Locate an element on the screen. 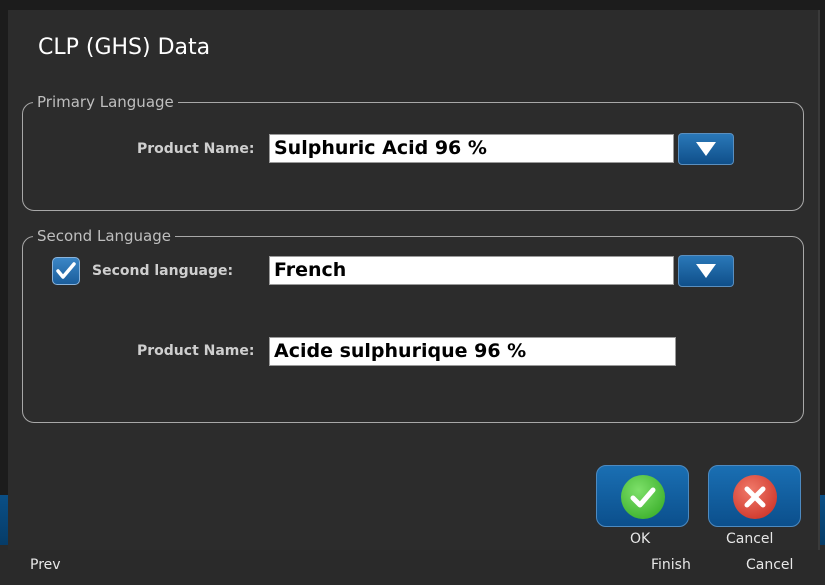 The height and width of the screenshot is (585, 825). dialog-title: CLP (GHS) Data is located at coordinates (124, 47).